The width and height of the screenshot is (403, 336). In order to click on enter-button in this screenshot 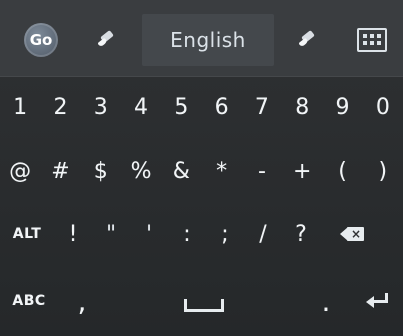, I will do `click(376, 301)`.